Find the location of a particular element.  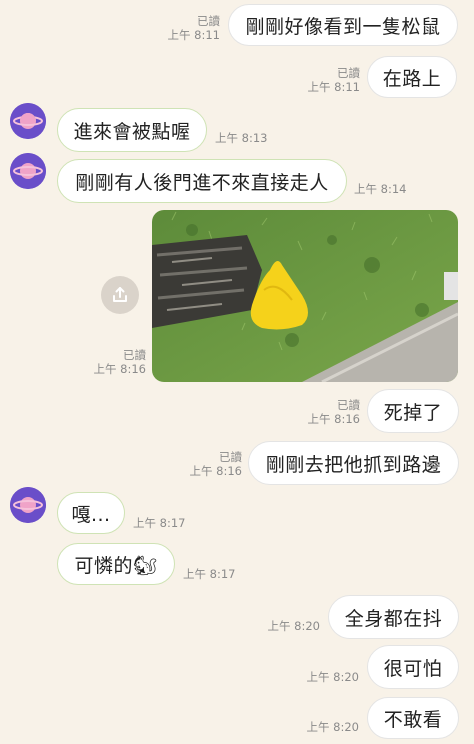

message-bubble: 剛剛有人後門進不來直接走人 is located at coordinates (202, 181).